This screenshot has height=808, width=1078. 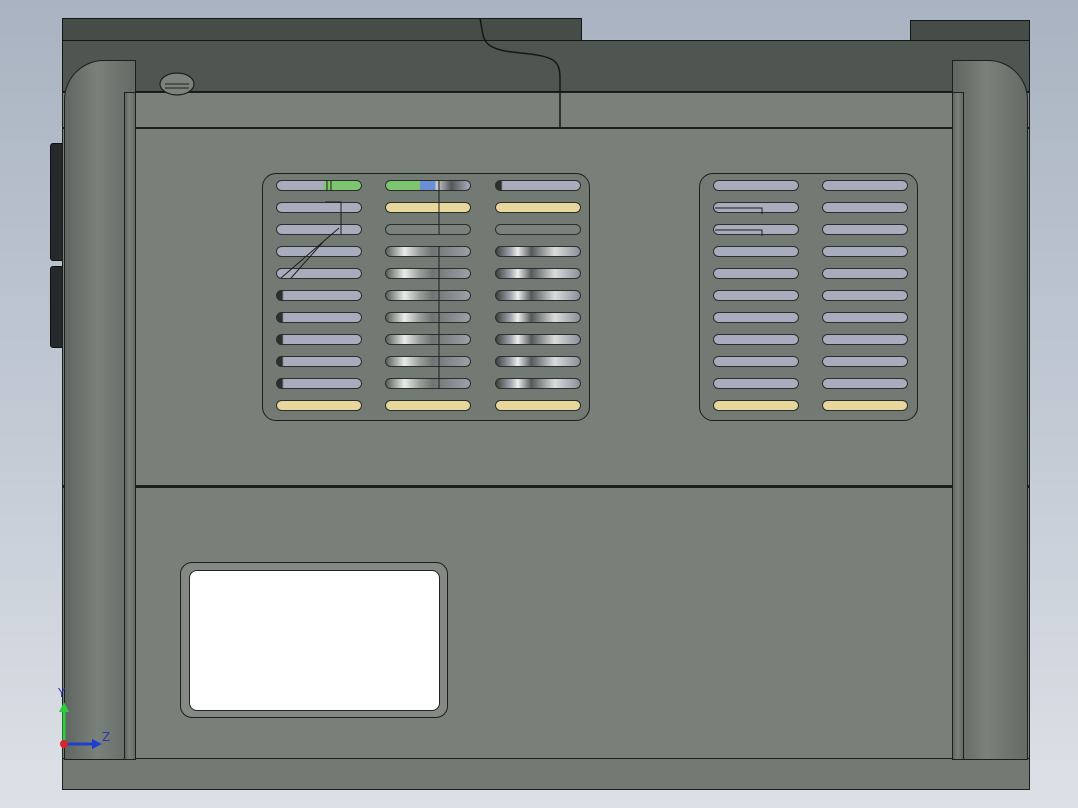 I want to click on cover-split-line, so click(x=520, y=73).